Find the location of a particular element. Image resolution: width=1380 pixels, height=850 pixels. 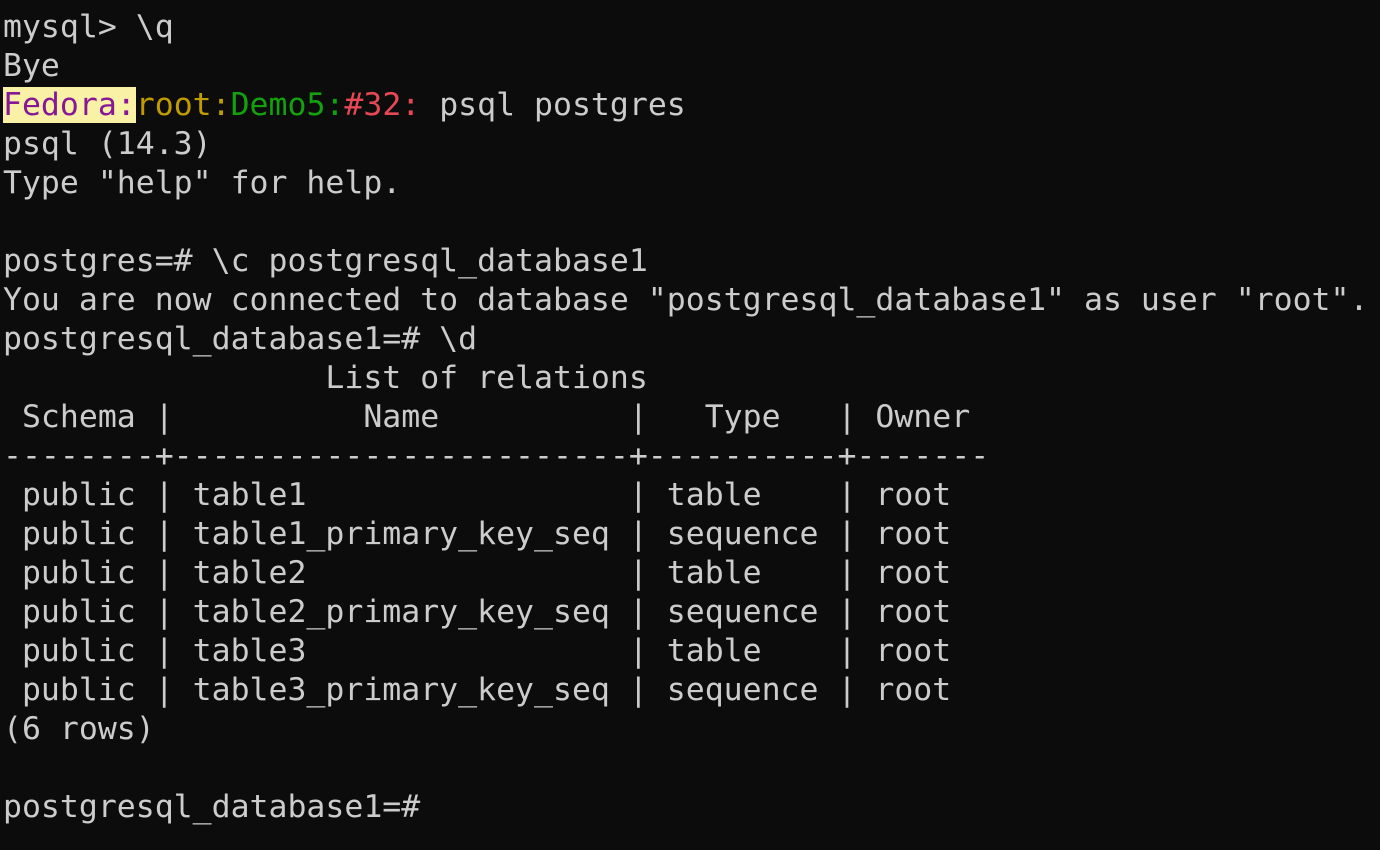

table-title: List of relations is located at coordinates (325, 378).